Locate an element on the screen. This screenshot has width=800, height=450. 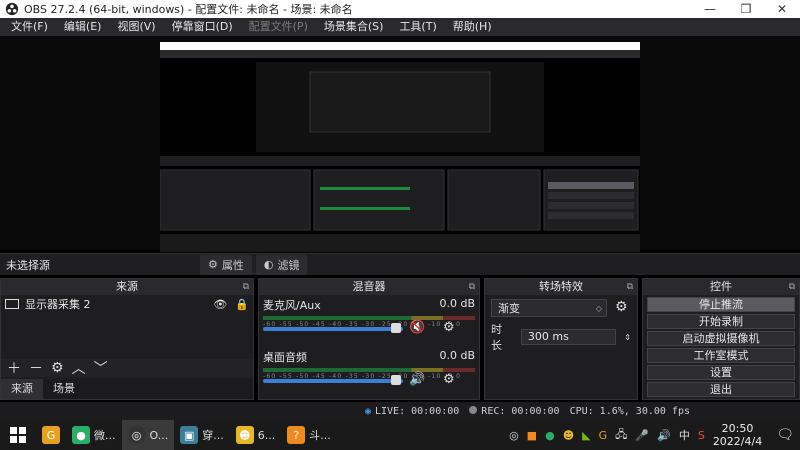
duration-input: 300 ms is located at coordinates (568, 337).